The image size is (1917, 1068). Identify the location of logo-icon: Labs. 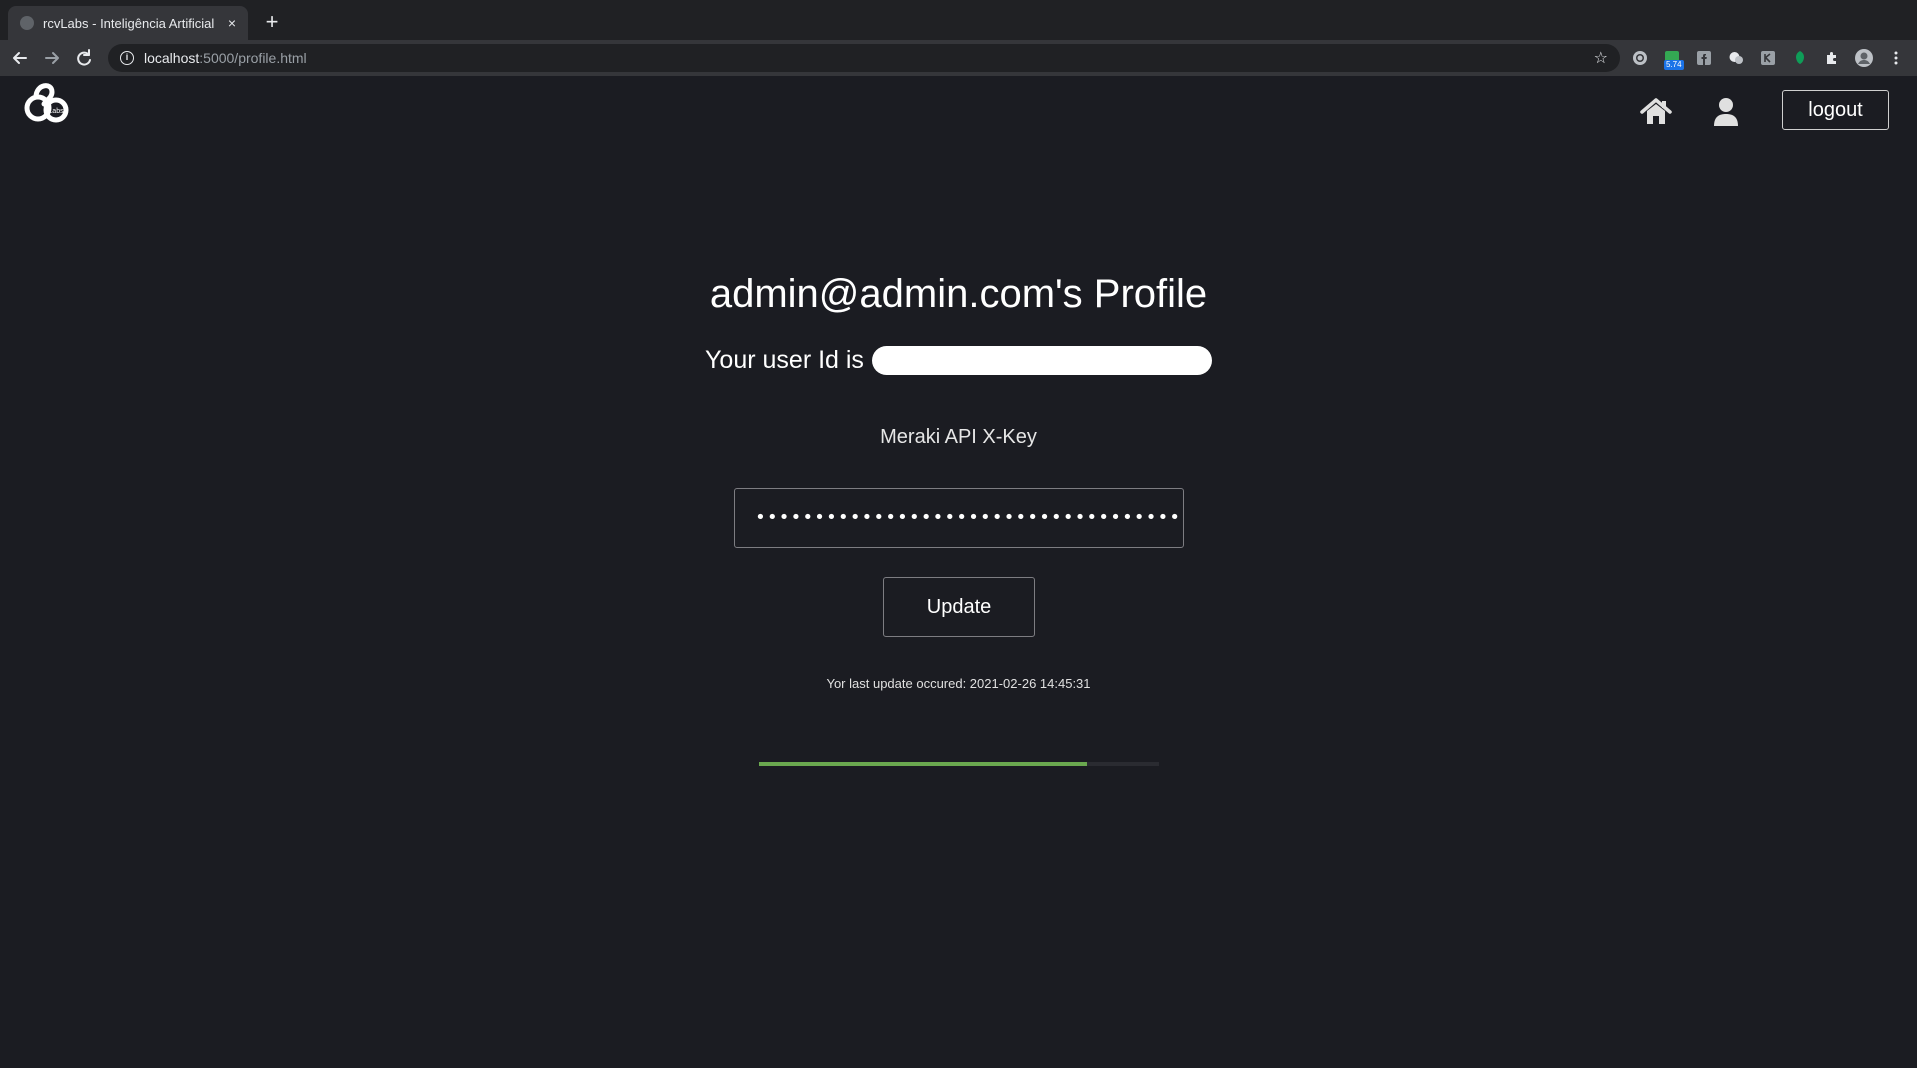
(46, 103).